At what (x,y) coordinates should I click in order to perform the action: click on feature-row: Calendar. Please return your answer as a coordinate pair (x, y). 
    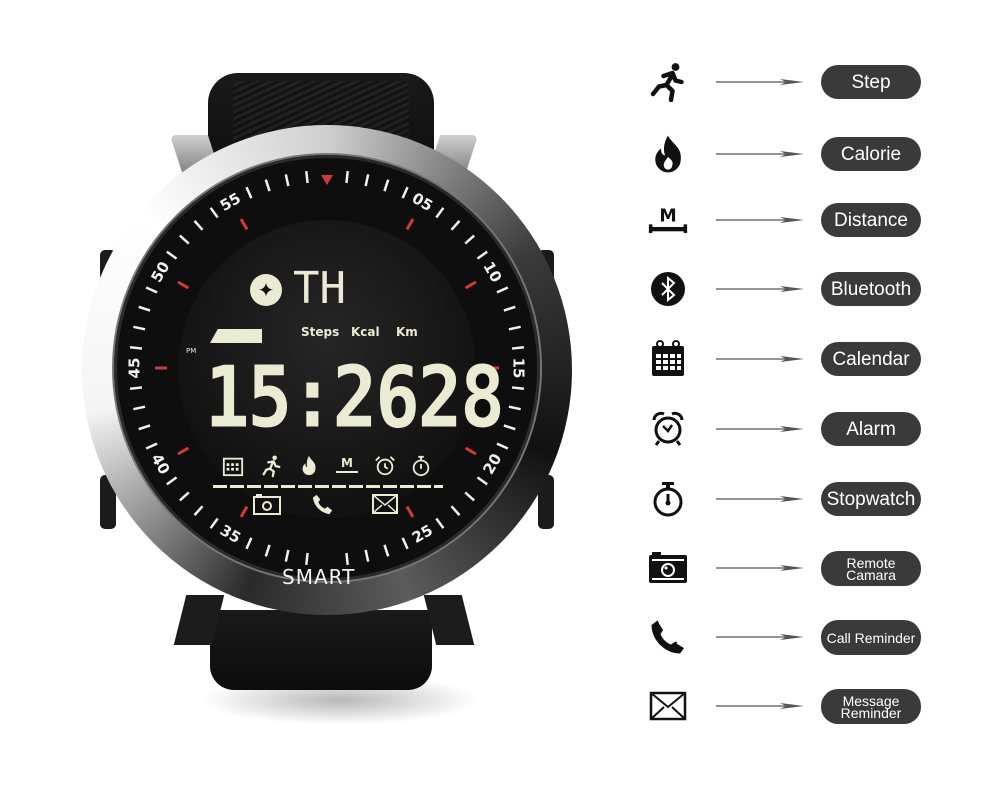
    Looking at the image, I should click on (790, 359).